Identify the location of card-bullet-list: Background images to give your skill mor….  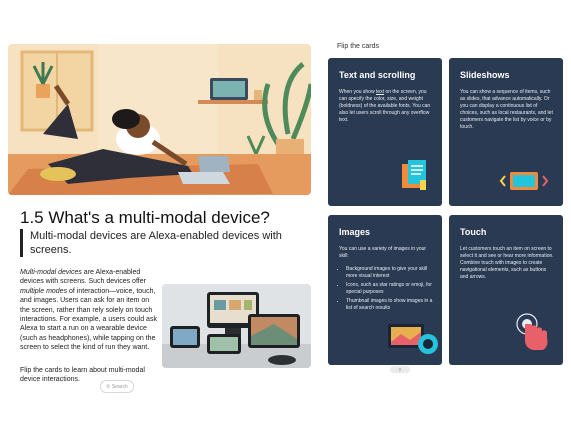
(386, 289).